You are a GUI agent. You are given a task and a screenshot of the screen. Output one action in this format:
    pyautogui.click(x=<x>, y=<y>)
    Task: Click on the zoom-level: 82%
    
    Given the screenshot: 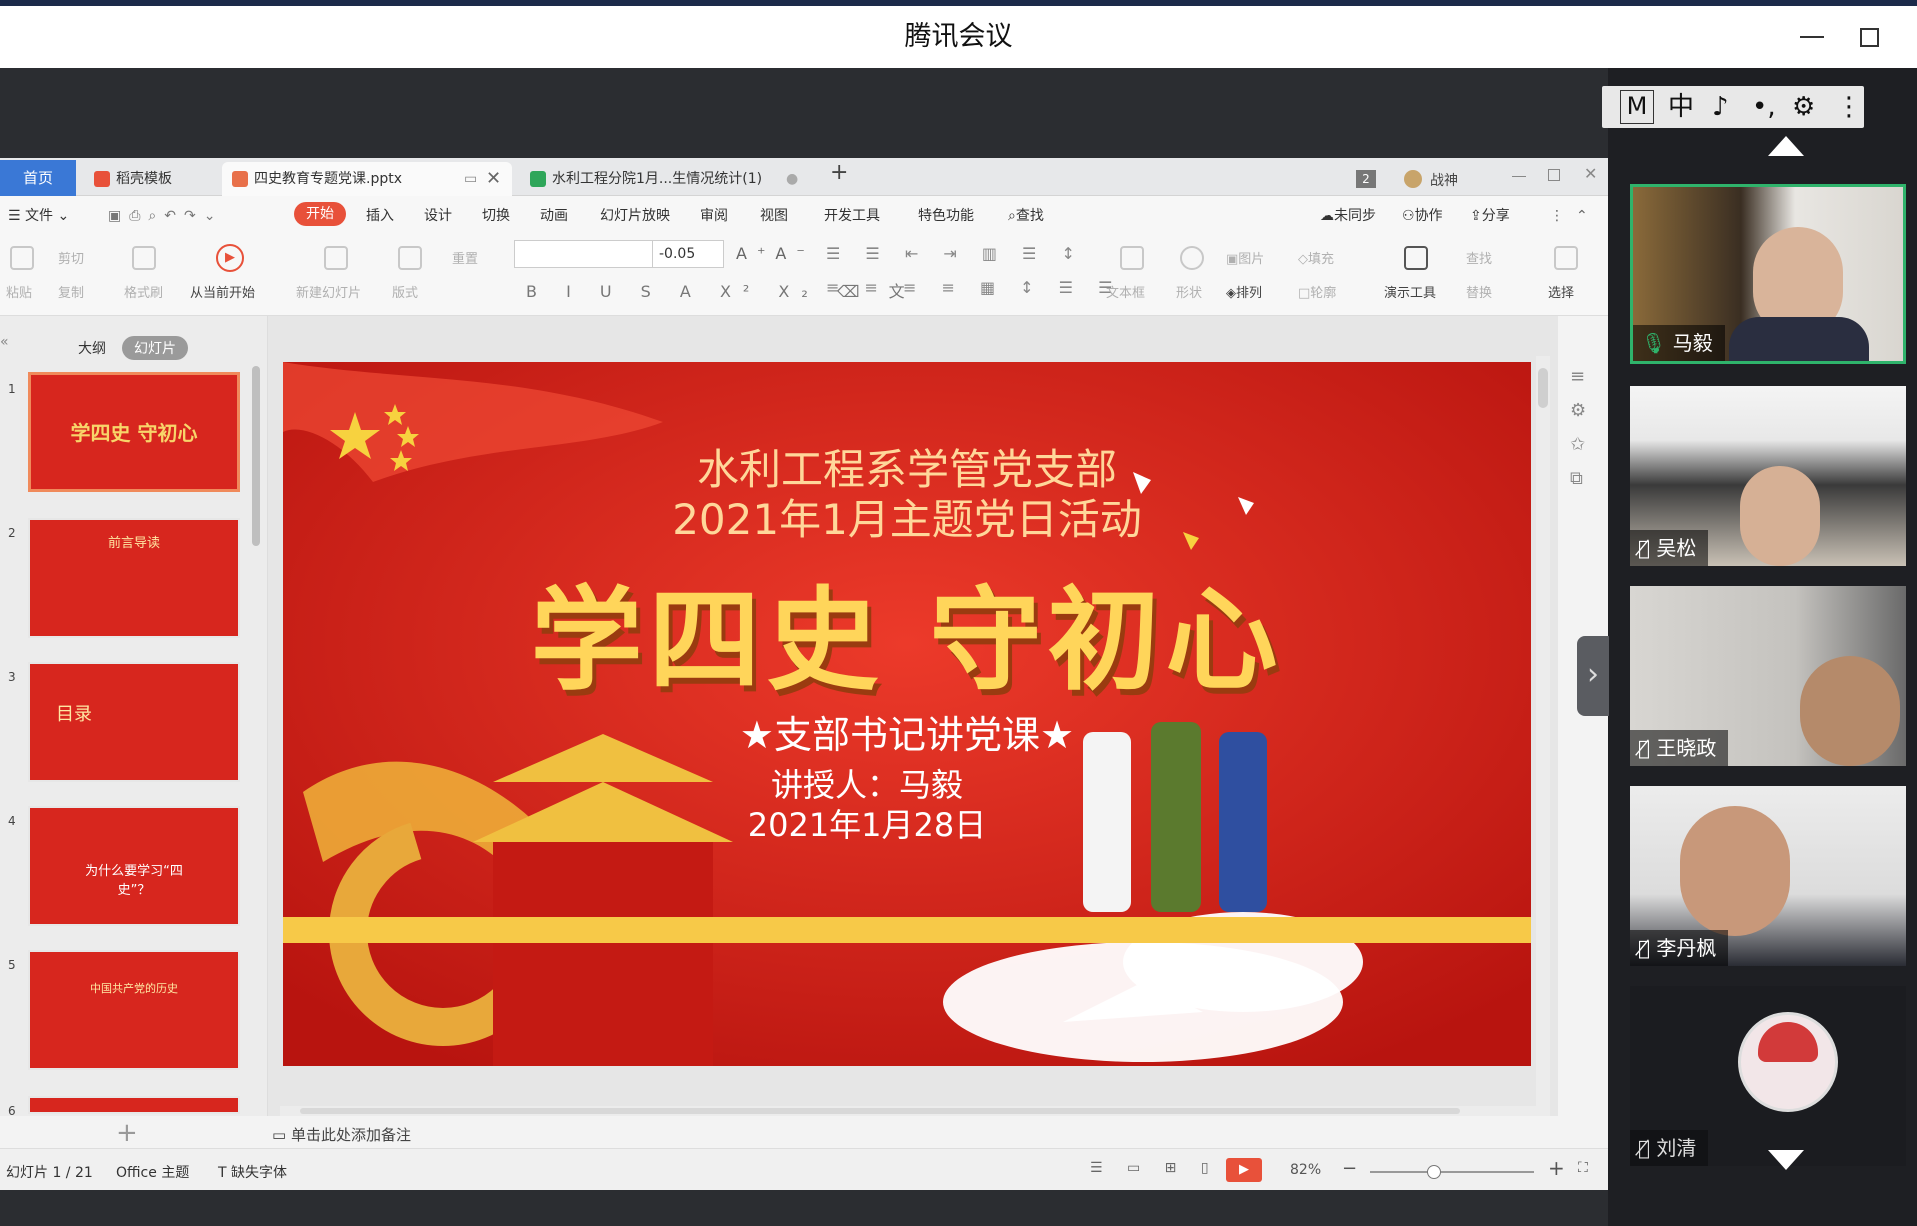 What is the action you would take?
    pyautogui.click(x=1305, y=1170)
    